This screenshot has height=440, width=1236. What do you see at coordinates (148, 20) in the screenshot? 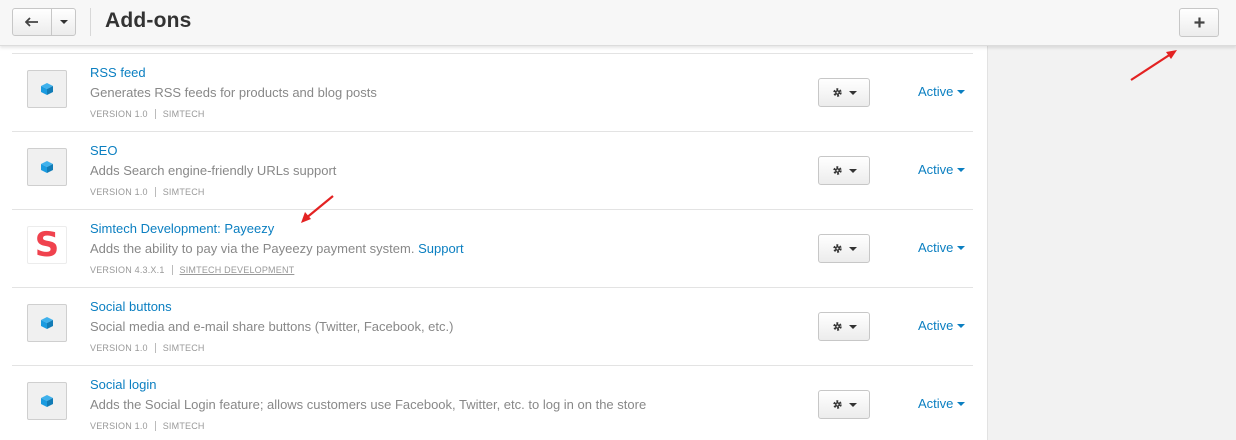
I see `page-title: Add-ons` at bounding box center [148, 20].